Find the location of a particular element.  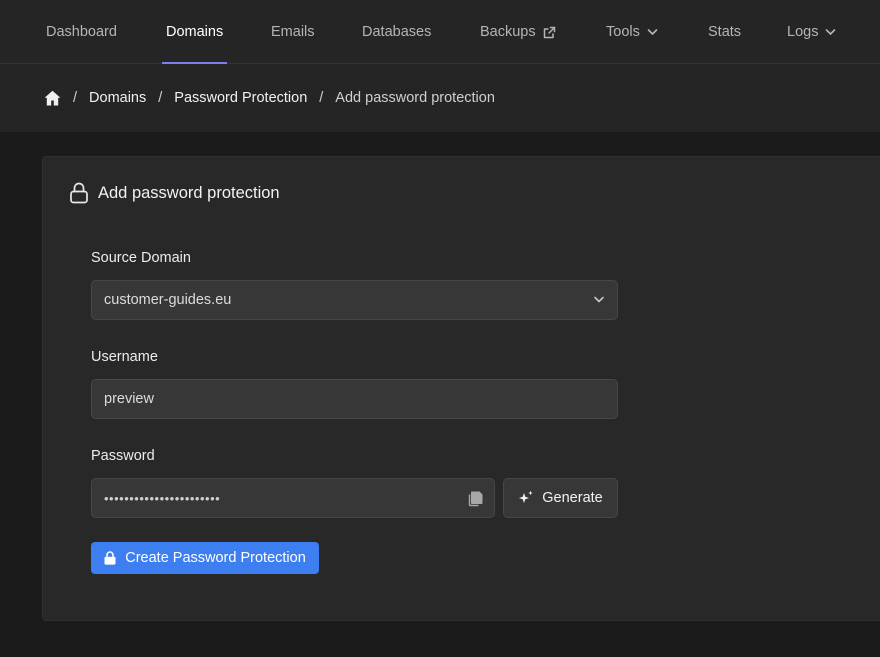

generate-button: Generate is located at coordinates (560, 498).